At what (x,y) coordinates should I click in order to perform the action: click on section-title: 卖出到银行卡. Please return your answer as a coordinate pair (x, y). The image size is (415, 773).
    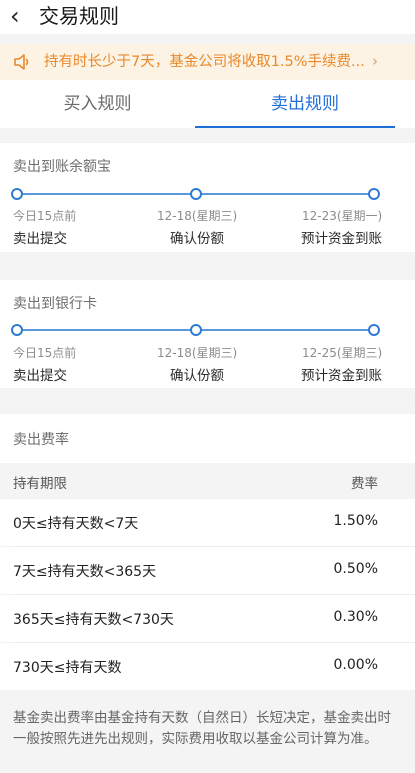
    Looking at the image, I should click on (55, 304).